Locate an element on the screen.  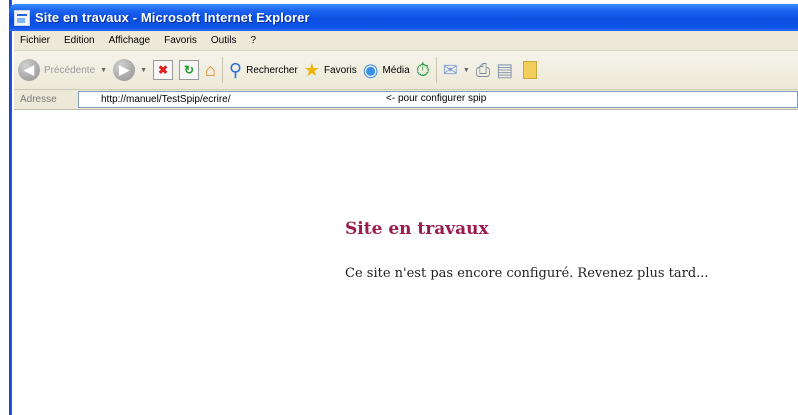
forward-icon: ▶ is located at coordinates (124, 70).